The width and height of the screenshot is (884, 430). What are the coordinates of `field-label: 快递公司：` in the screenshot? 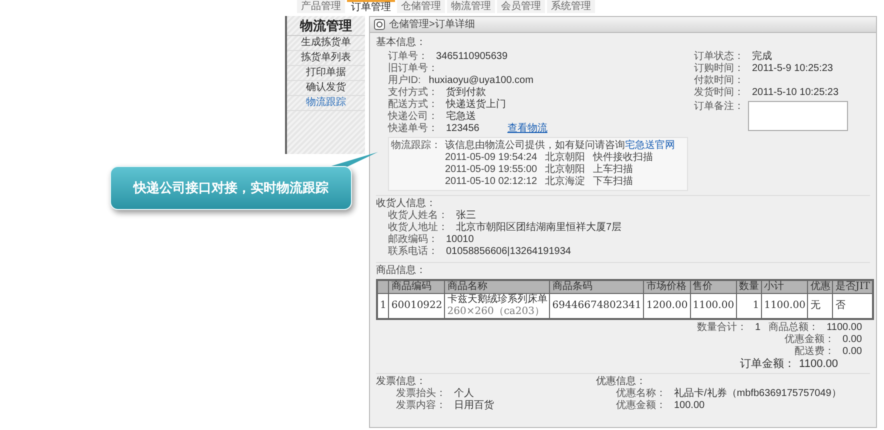 It's located at (413, 116).